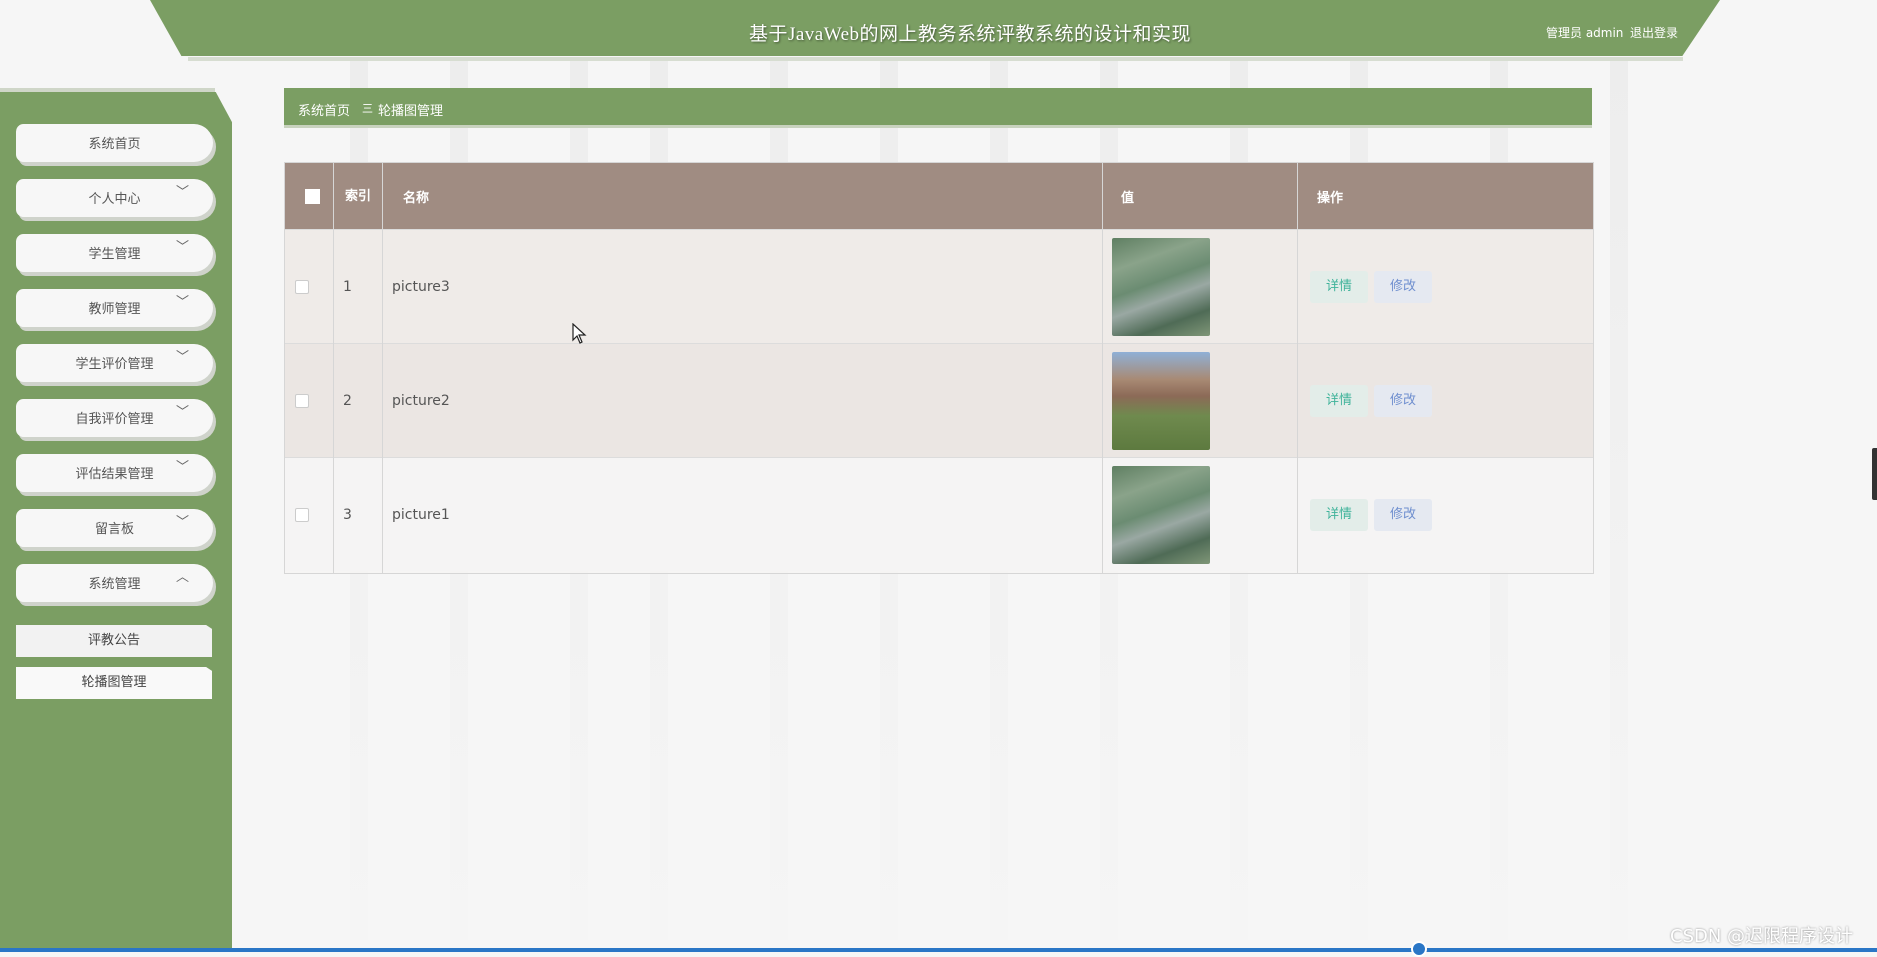 This screenshot has width=1877, height=957. What do you see at coordinates (347, 514) in the screenshot?
I see `row-index: 3` at bounding box center [347, 514].